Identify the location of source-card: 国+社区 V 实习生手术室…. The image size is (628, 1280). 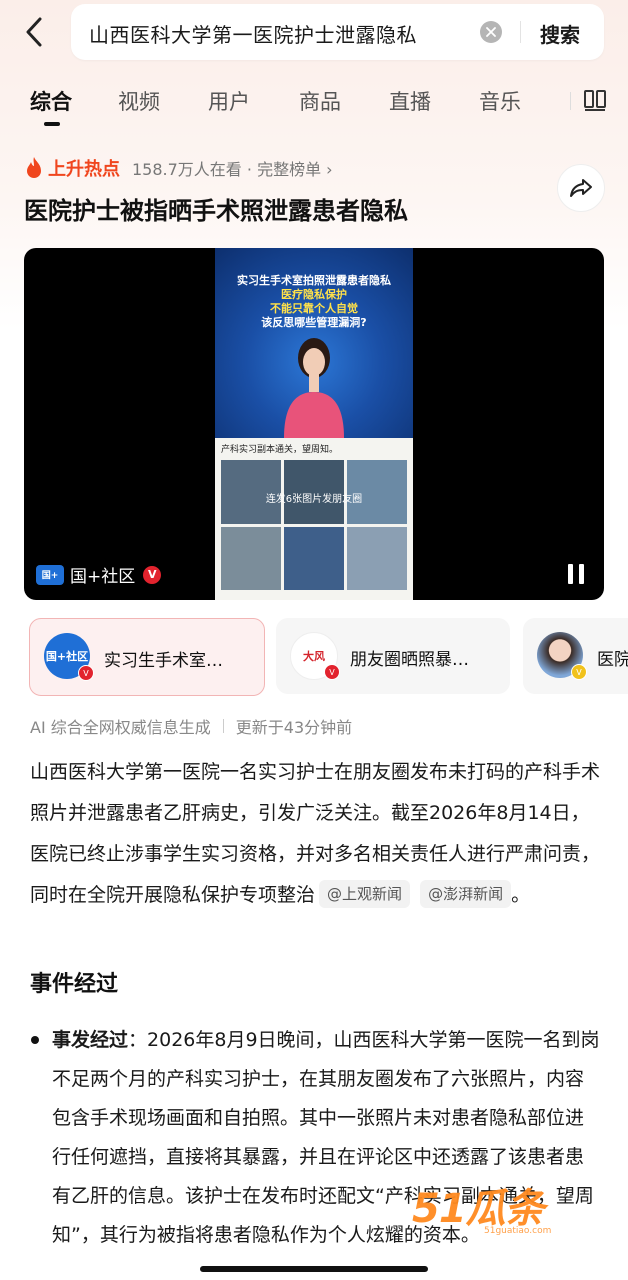
(147, 657).